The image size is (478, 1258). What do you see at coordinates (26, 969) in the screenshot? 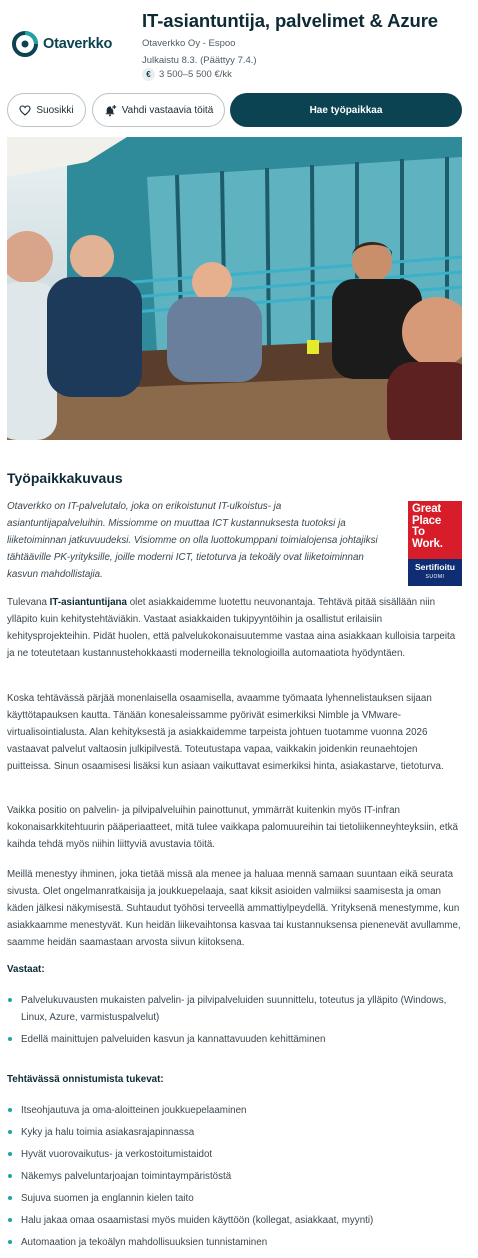
I see `responsibilities-heading: Vastaat:` at bounding box center [26, 969].